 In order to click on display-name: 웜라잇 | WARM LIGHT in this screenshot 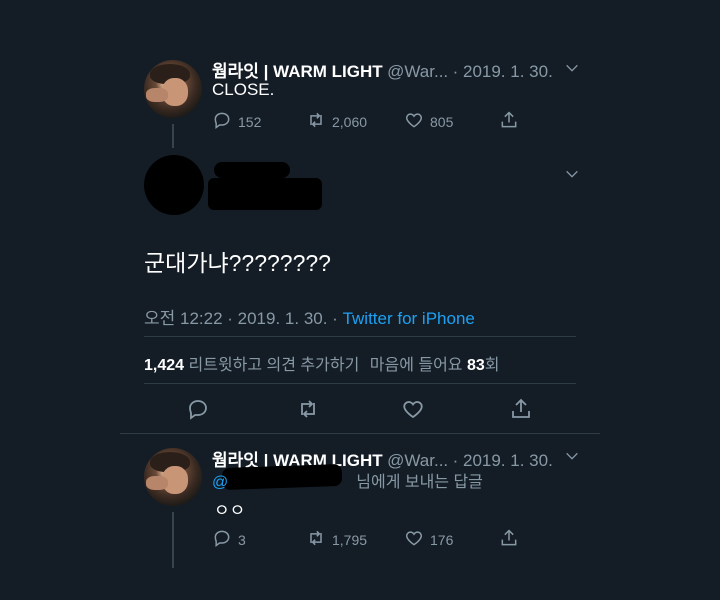, I will do `click(297, 71)`.